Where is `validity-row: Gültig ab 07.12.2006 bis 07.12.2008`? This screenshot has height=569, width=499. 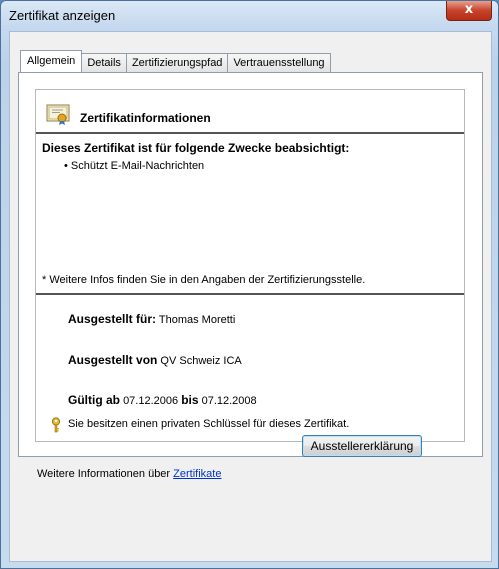
validity-row: Gültig ab 07.12.2006 bis 07.12.2008 is located at coordinates (162, 400).